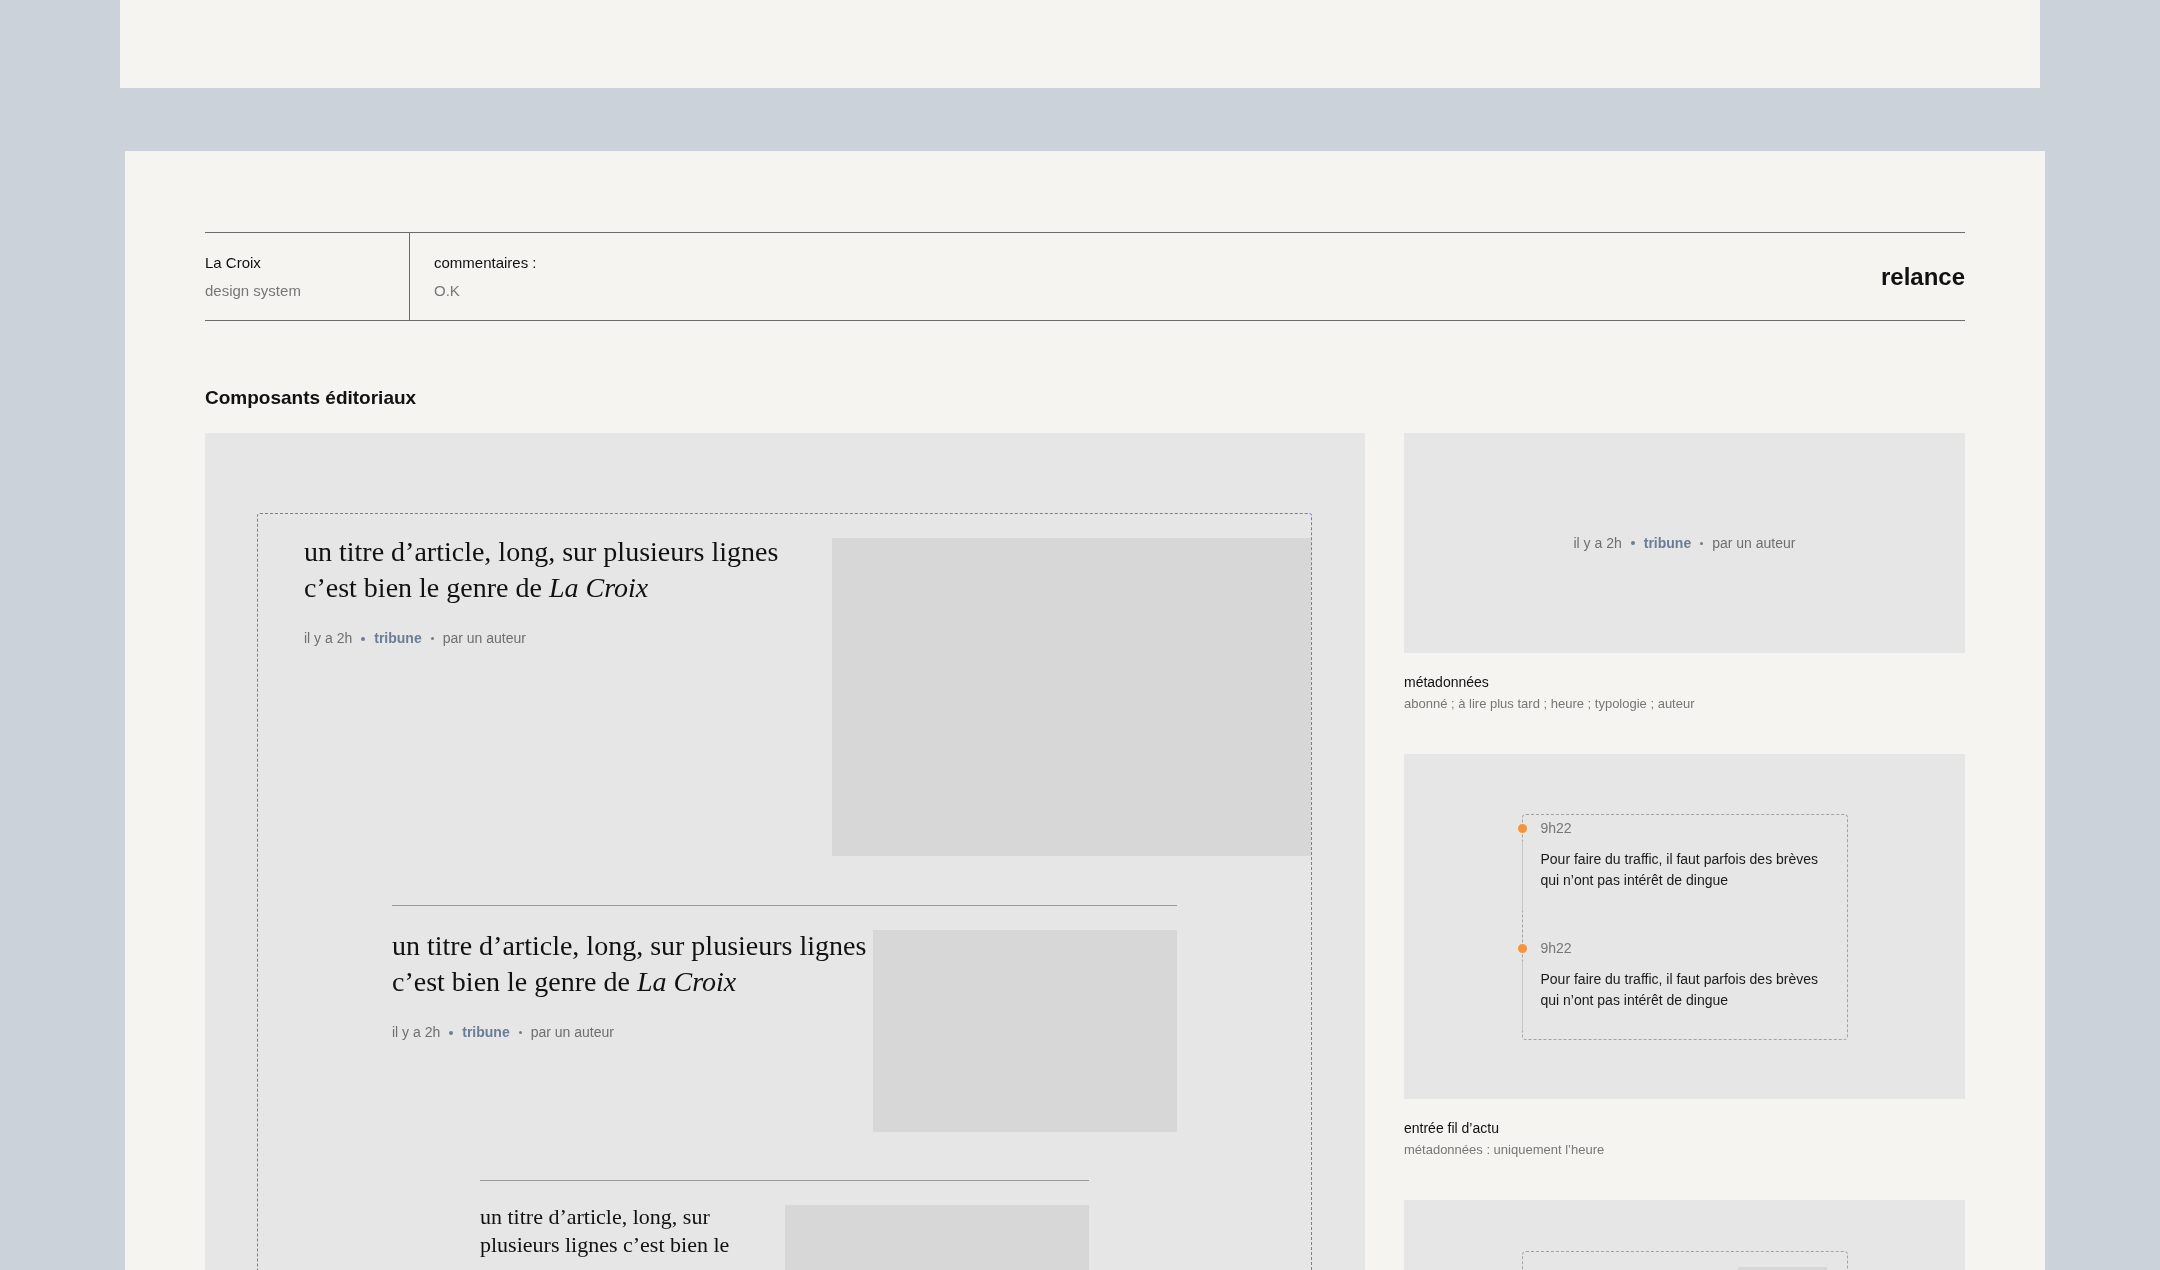 This screenshot has width=2160, height=1270. Describe the element at coordinates (1452, 1128) in the screenshot. I see `specimen-caption: entrée fil d’actu` at that location.